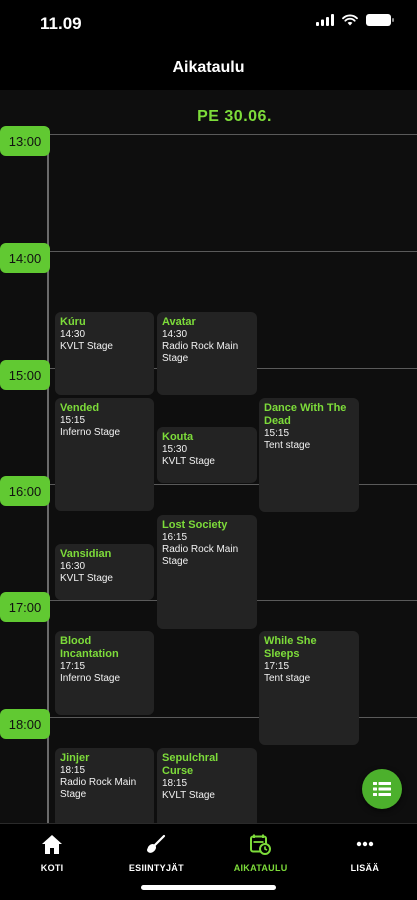 Image resolution: width=417 pixels, height=900 pixels. What do you see at coordinates (52, 868) in the screenshot?
I see `tab-label: KOTI` at bounding box center [52, 868].